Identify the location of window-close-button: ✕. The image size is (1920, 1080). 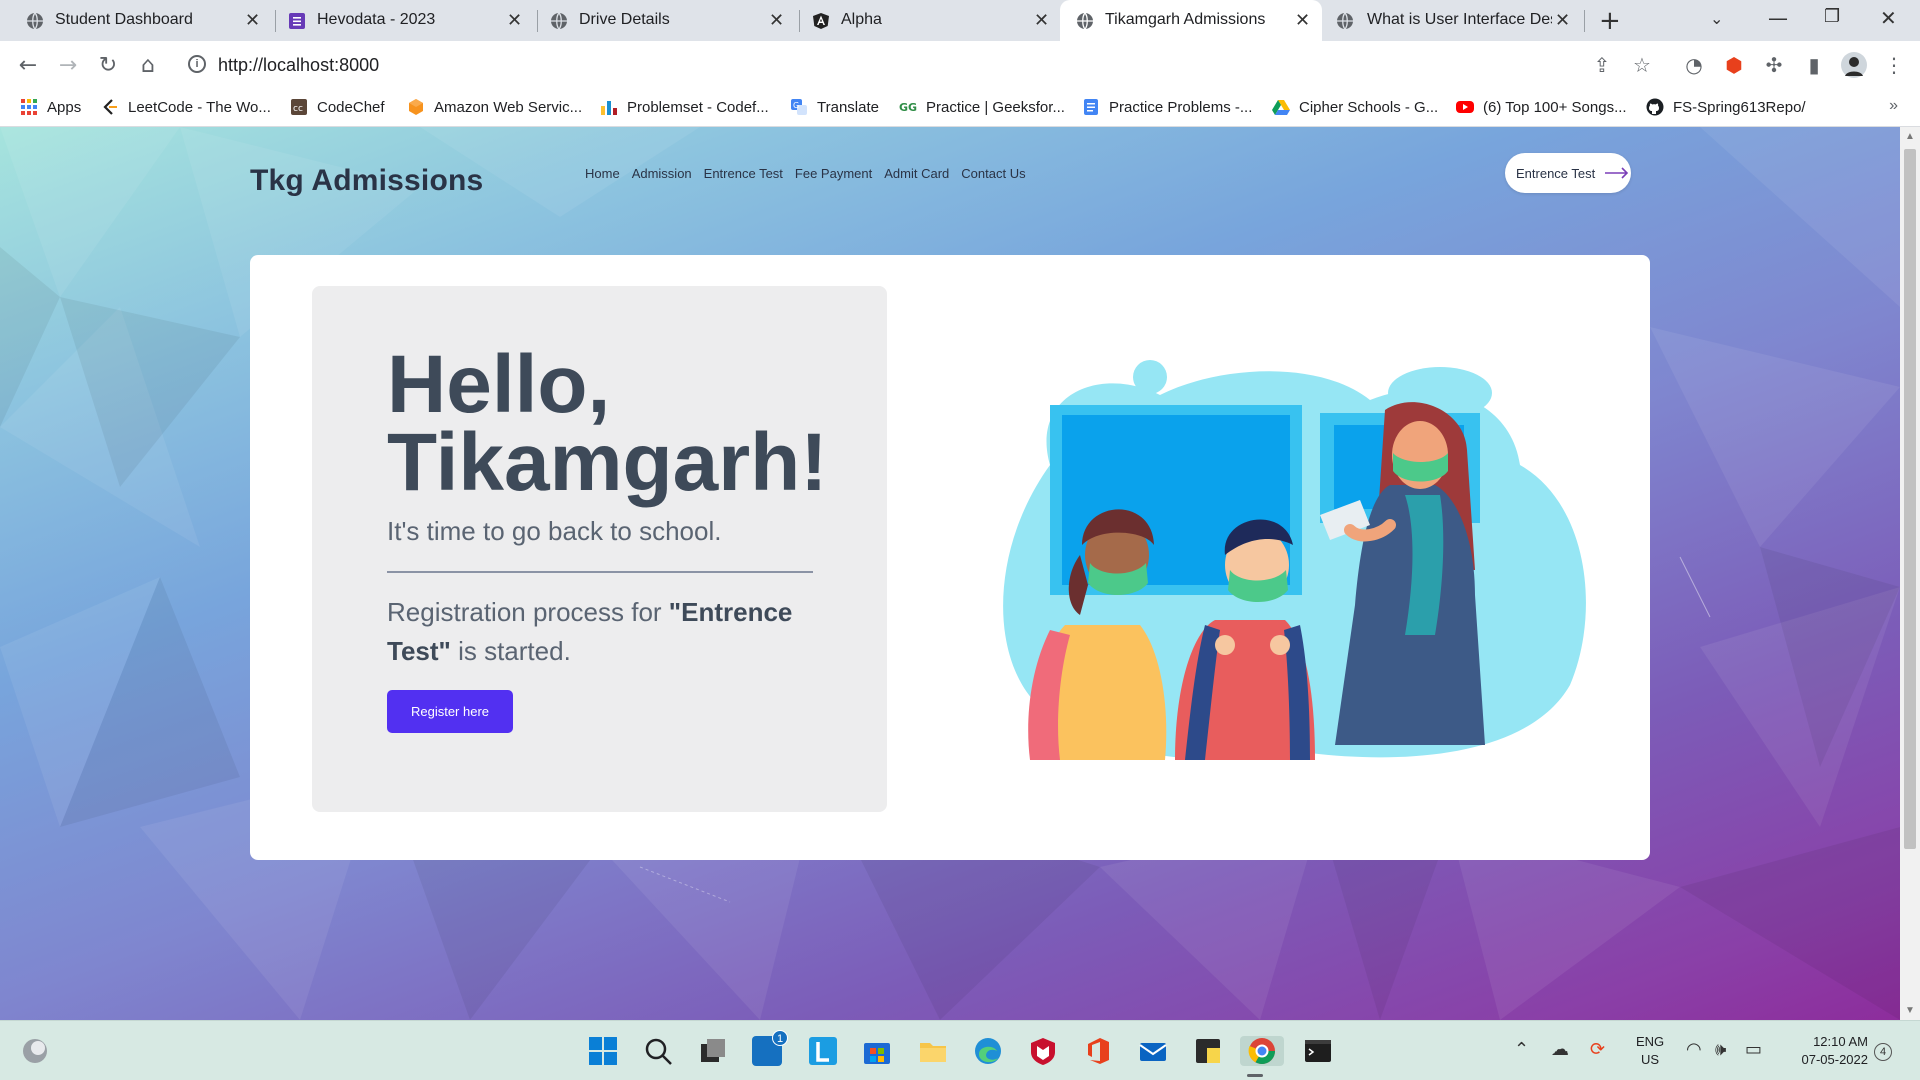
(1888, 18).